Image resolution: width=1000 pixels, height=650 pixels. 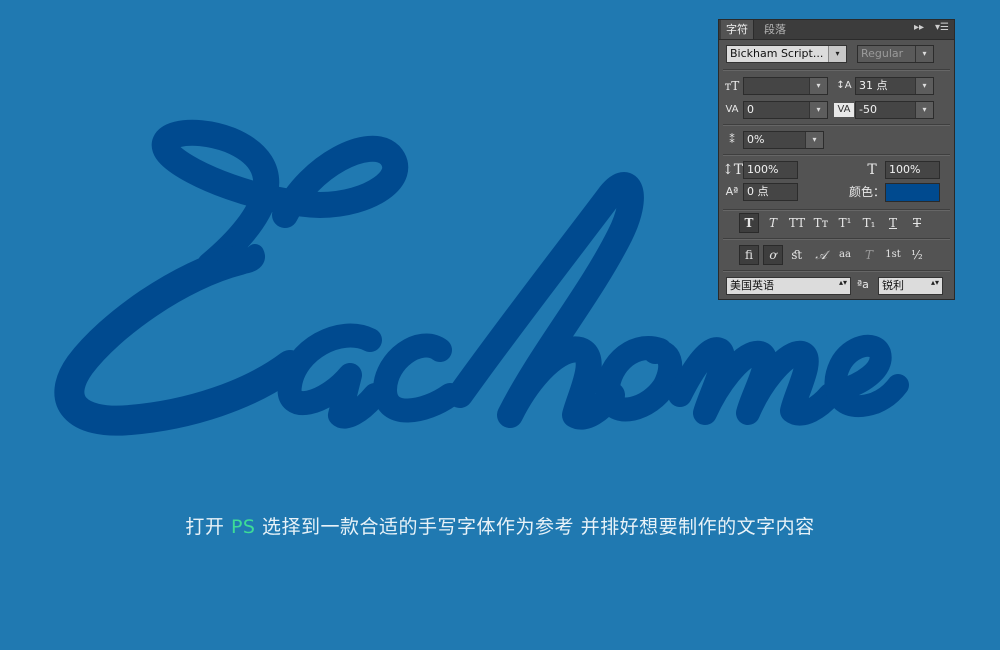 I want to click on font-family-select: Bickham Script... ▾, so click(x=786, y=54).